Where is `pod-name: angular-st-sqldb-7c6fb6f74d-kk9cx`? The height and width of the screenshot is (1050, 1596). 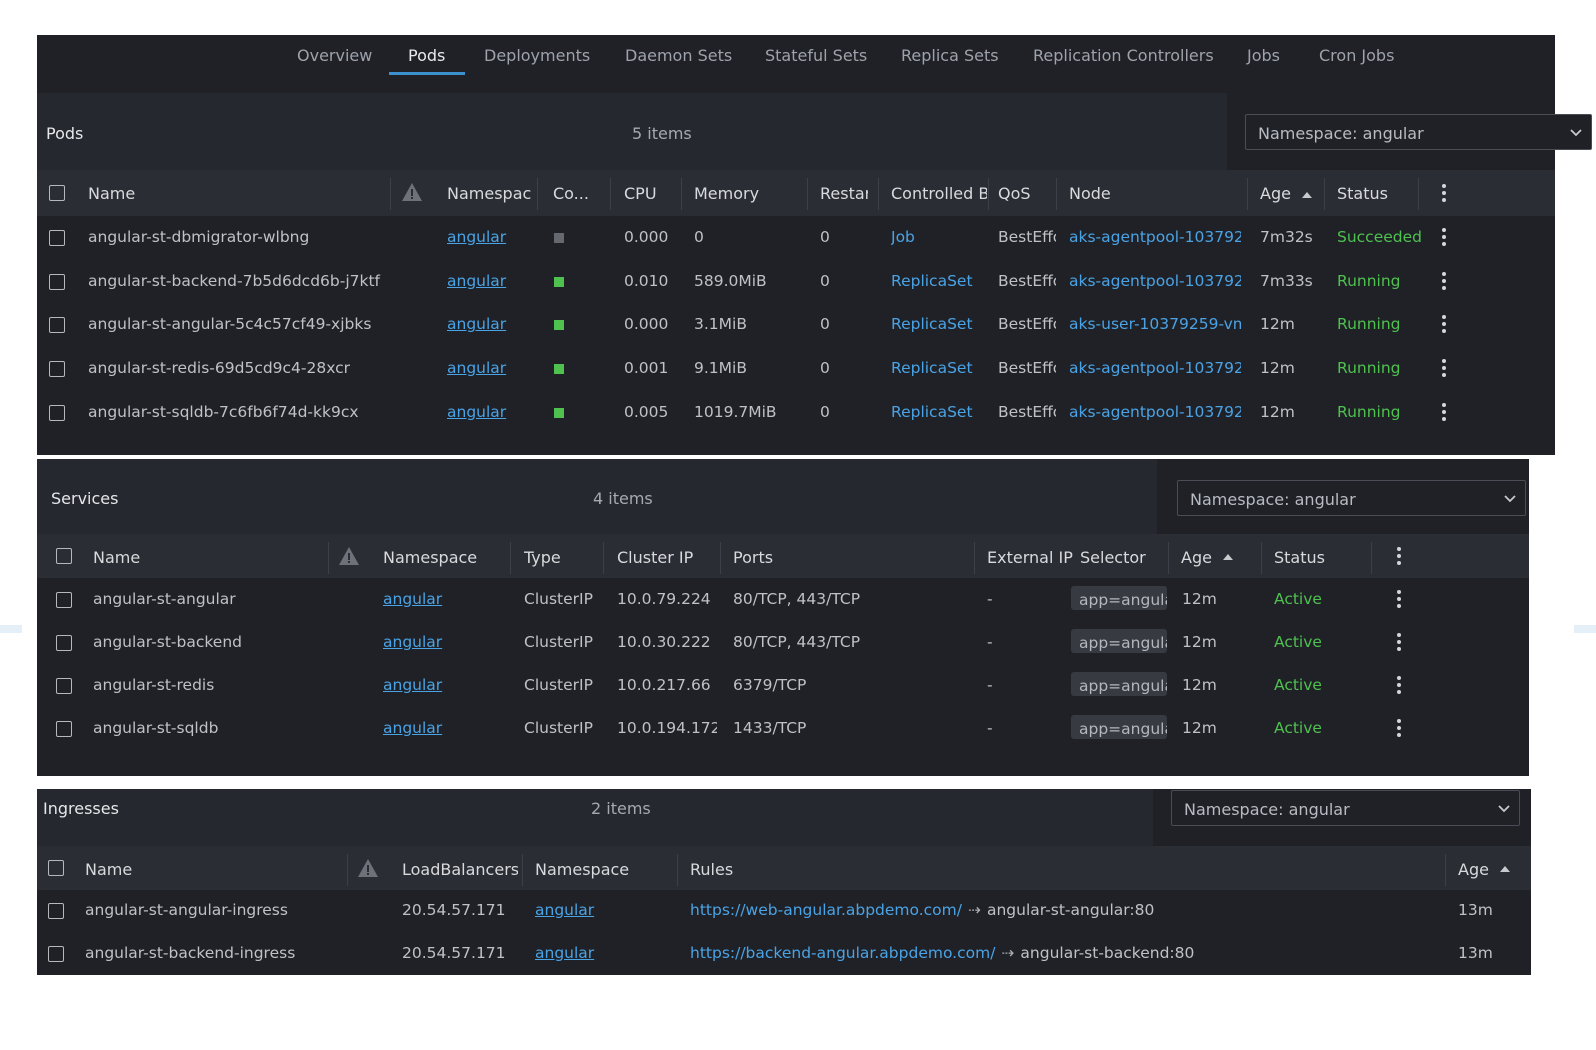
pod-name: angular-st-sqldb-7c6fb6f74d-kk9cx is located at coordinates (238, 412).